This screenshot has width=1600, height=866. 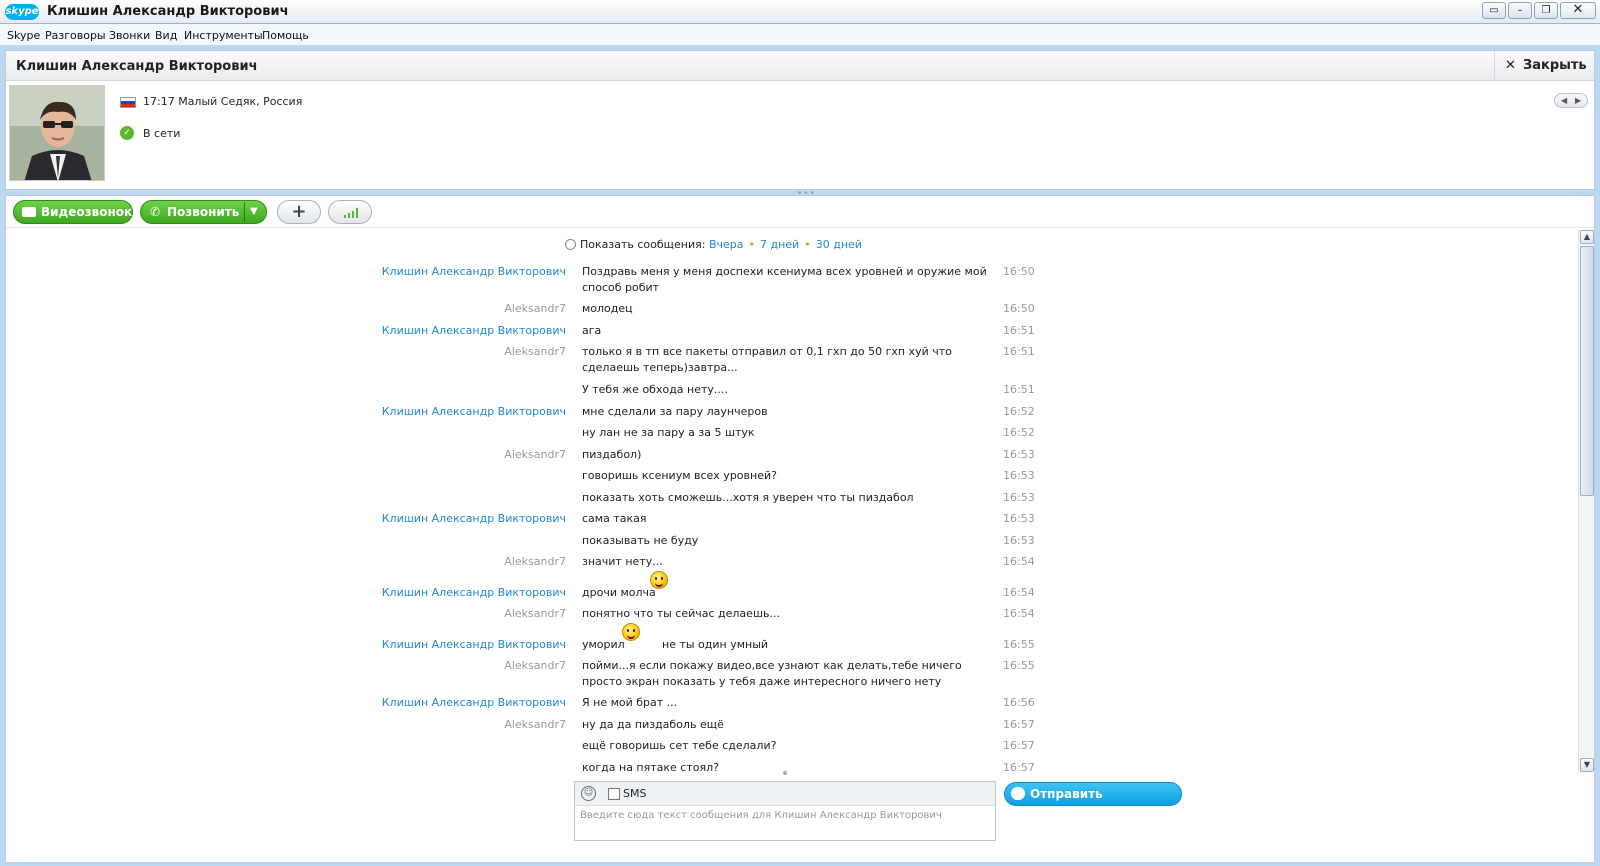 I want to click on scroll-thumb, so click(x=1587, y=371).